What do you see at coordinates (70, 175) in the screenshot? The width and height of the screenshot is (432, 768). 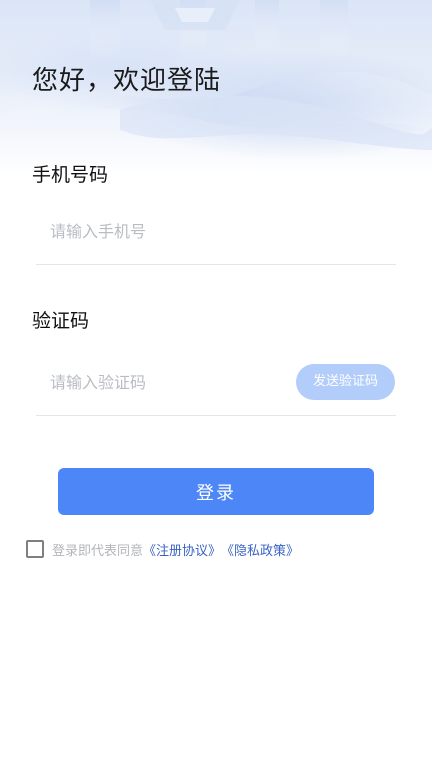 I see `phone-label: 手机号码` at bounding box center [70, 175].